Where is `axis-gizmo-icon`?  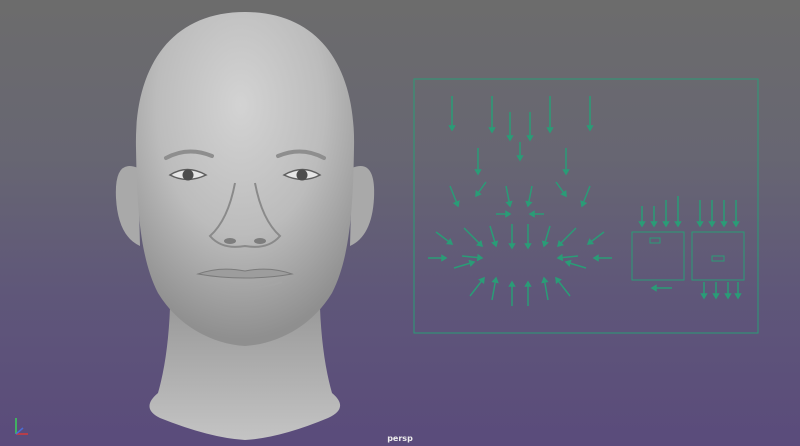
axis-gizmo-icon is located at coordinates (21, 426).